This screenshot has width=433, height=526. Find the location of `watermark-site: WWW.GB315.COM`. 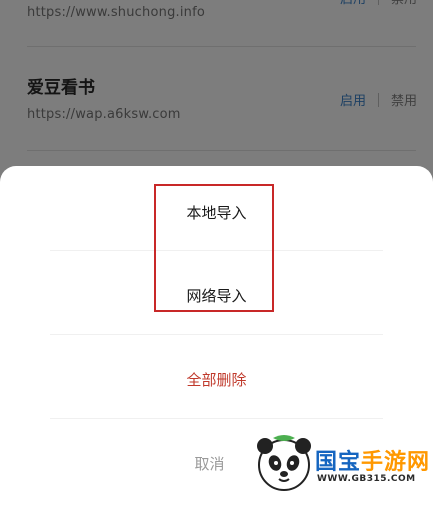

watermark-site: WWW.GB315.COM is located at coordinates (366, 479).